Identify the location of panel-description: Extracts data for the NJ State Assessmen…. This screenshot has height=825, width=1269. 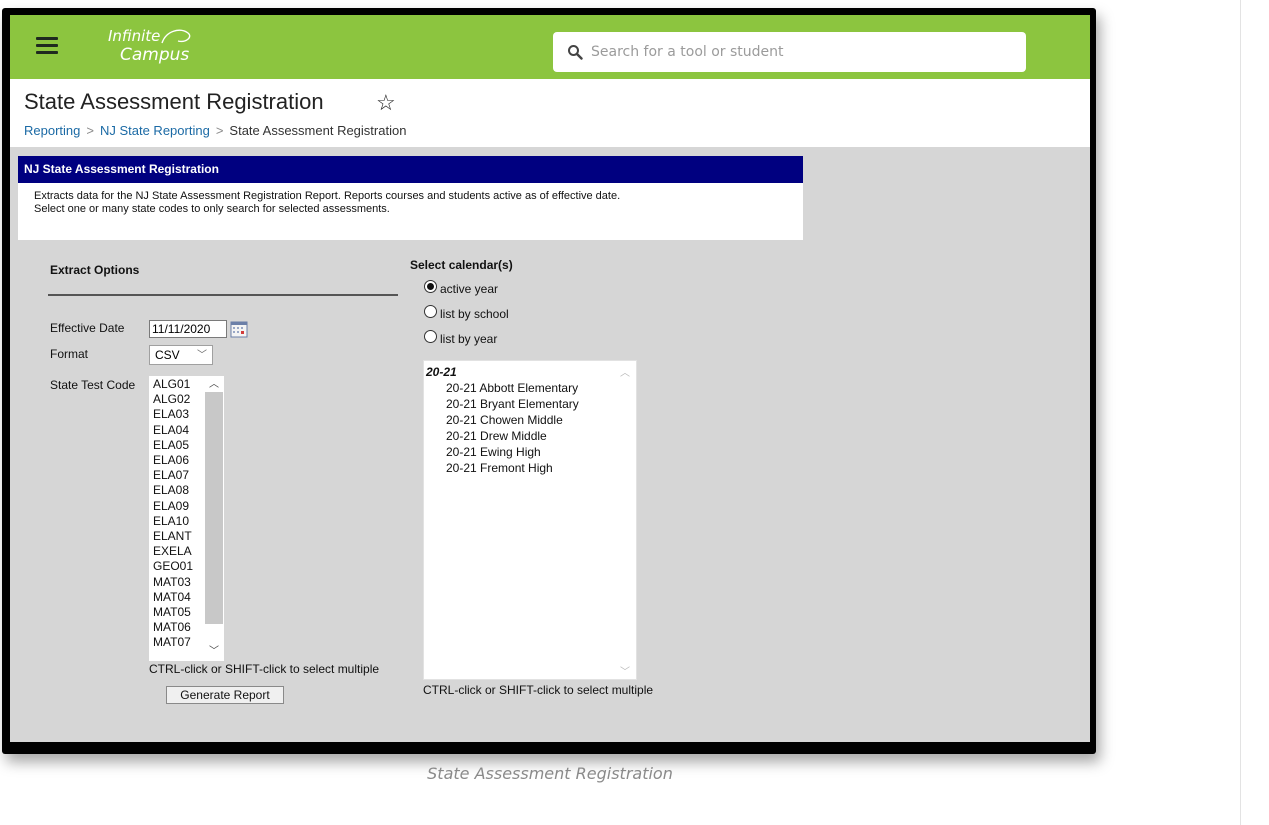
(410, 211).